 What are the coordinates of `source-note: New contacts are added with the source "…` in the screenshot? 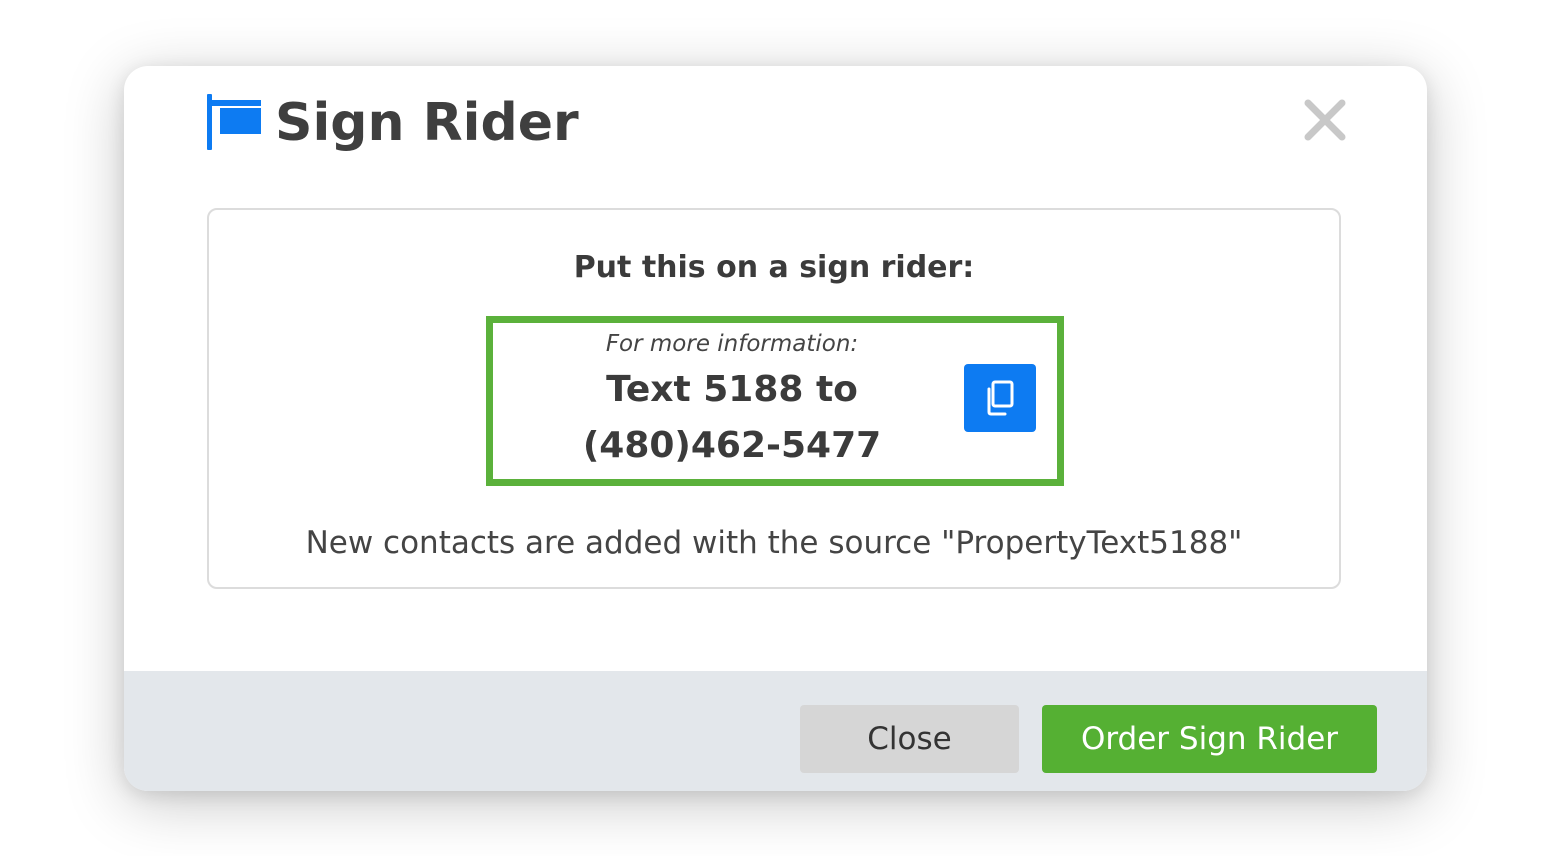 It's located at (774, 543).